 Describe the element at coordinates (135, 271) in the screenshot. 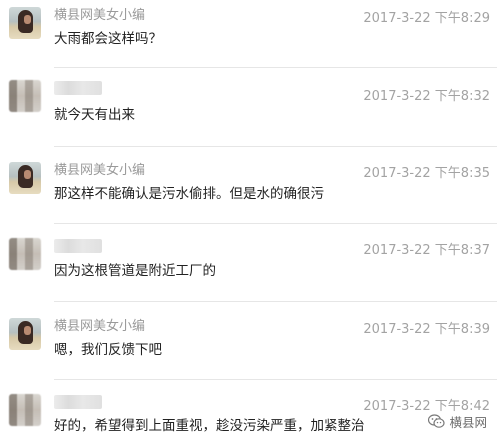

I see `message-text: 因为这根管道是附近工厂的` at that location.